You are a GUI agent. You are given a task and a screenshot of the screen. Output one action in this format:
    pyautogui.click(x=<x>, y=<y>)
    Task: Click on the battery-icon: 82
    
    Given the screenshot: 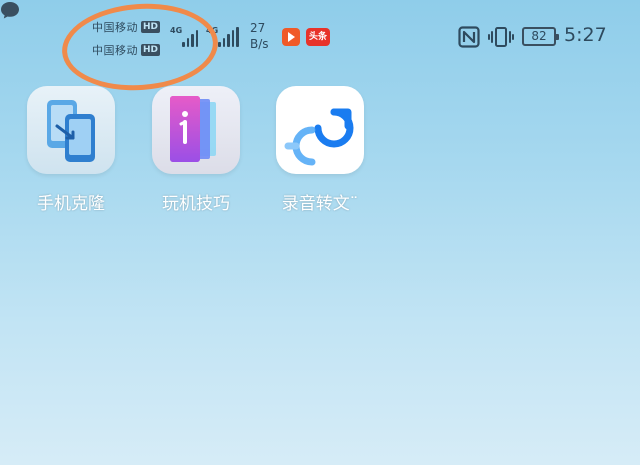 What is the action you would take?
    pyautogui.click(x=540, y=36)
    